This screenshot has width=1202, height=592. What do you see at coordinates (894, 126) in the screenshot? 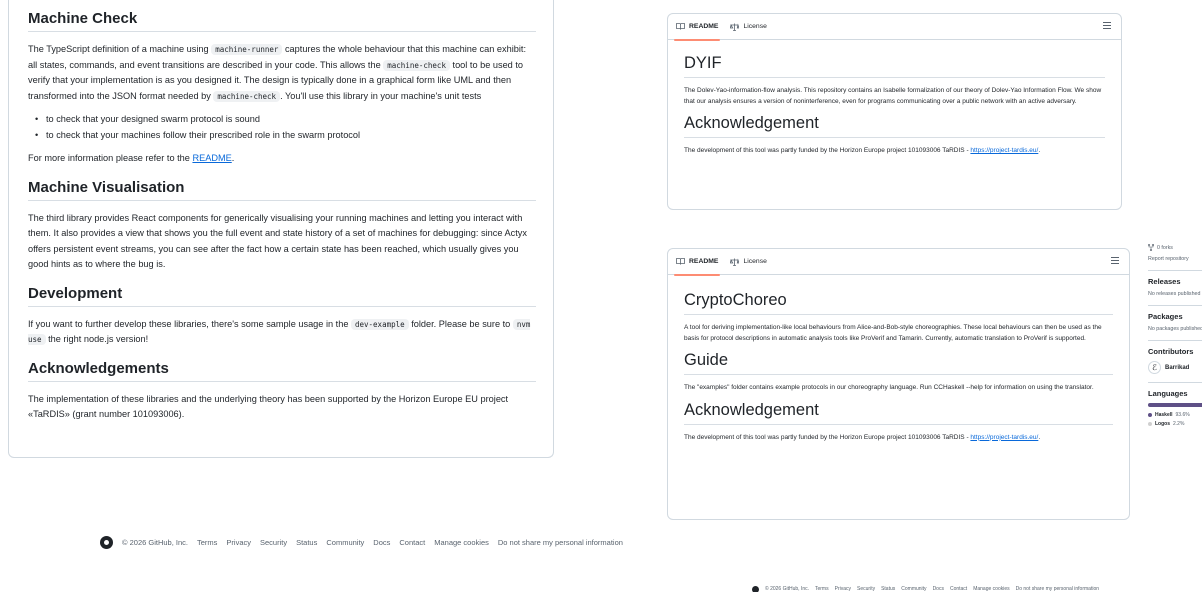
I see `dyif-ack-heading: Acknowledgement` at bounding box center [894, 126].